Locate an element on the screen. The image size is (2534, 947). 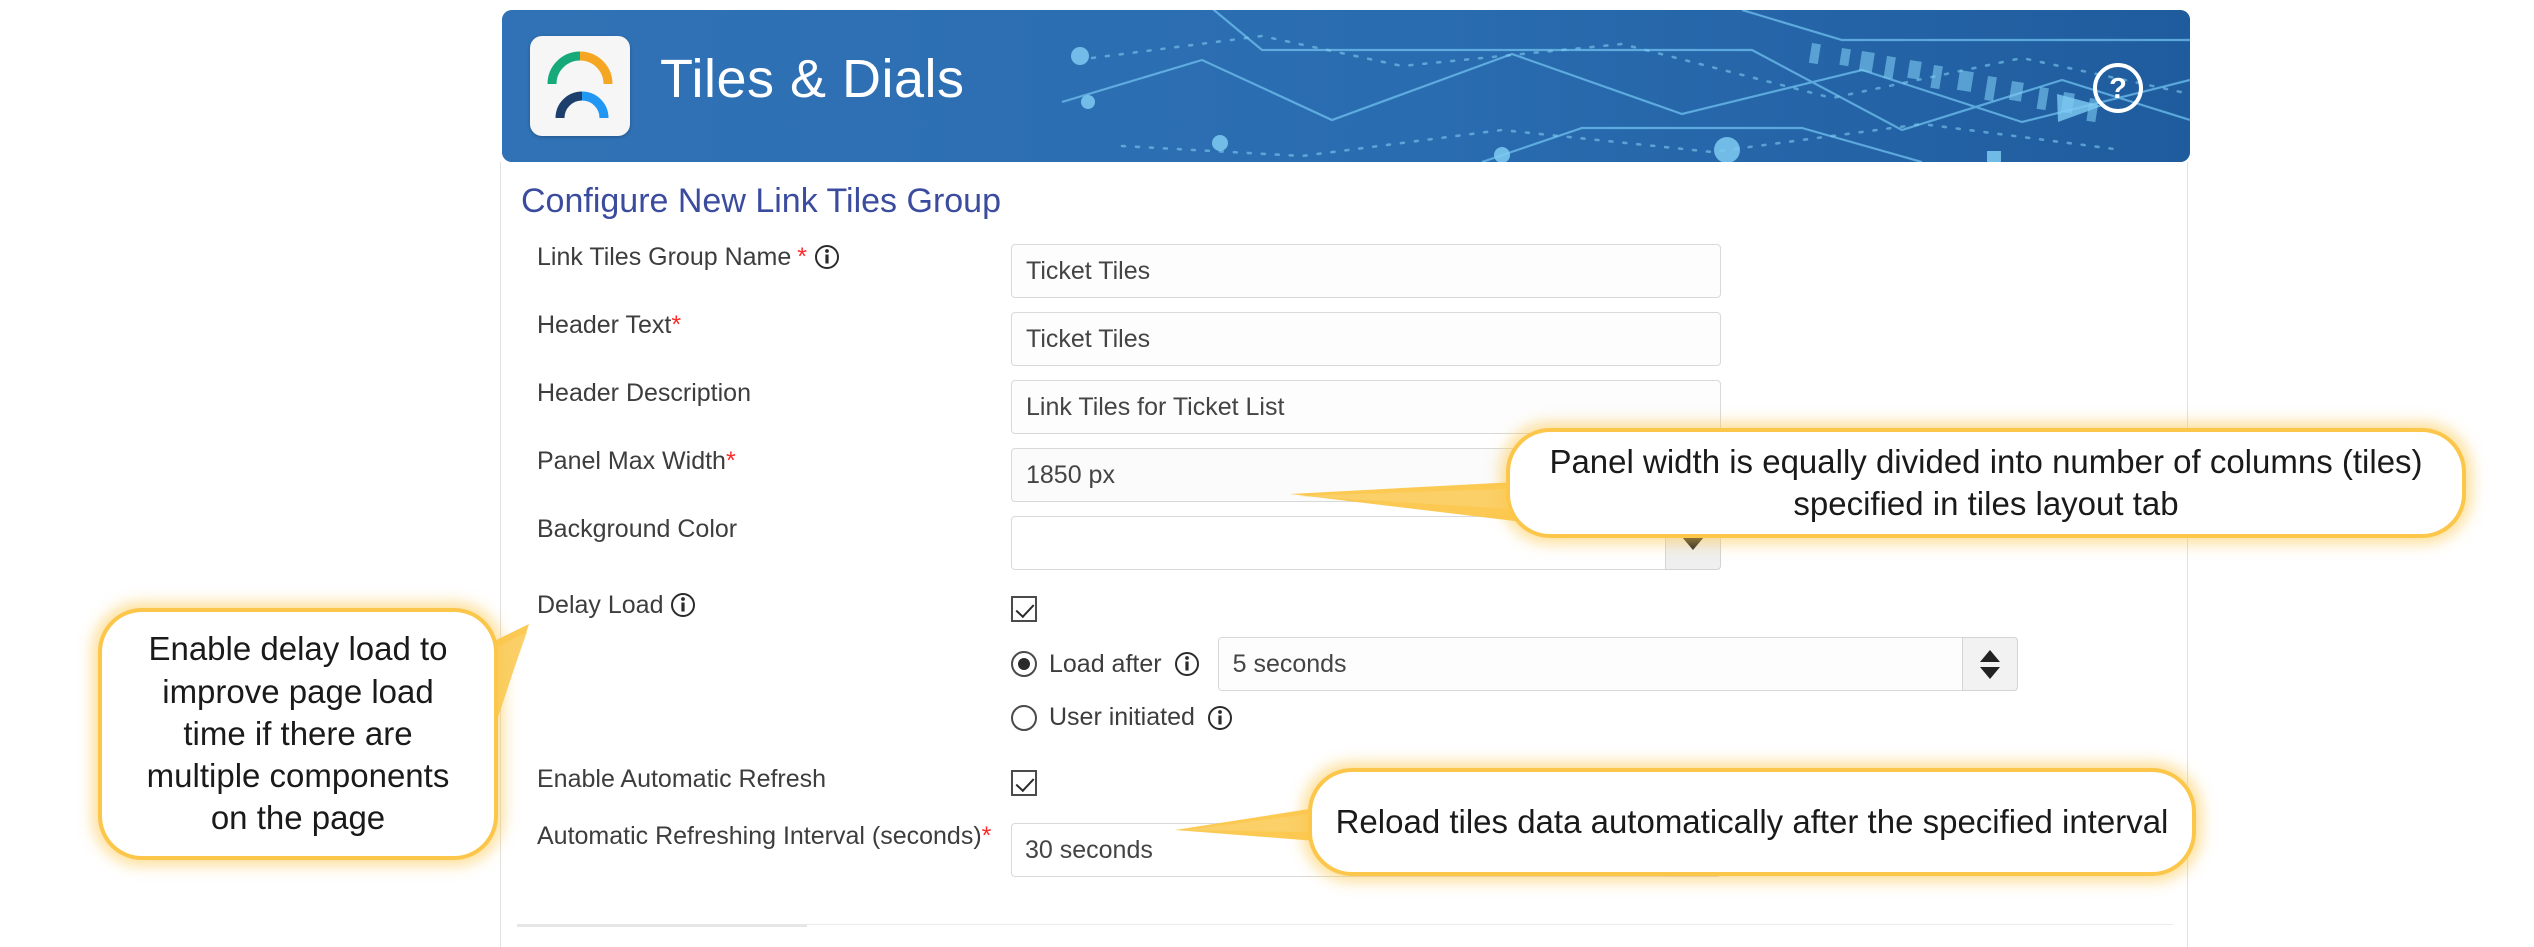
field-label-delay-load: Delay Load is located at coordinates (756, 605).